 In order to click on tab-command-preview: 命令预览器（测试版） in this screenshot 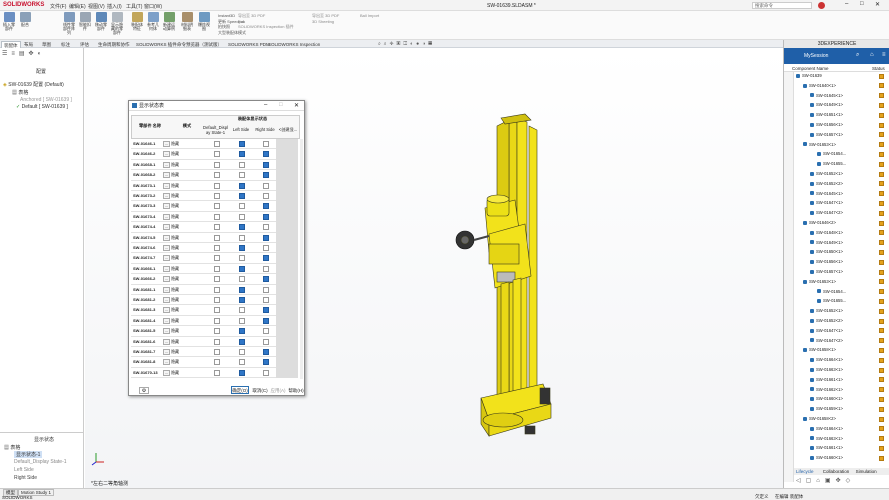, I will do `click(199, 44)`.